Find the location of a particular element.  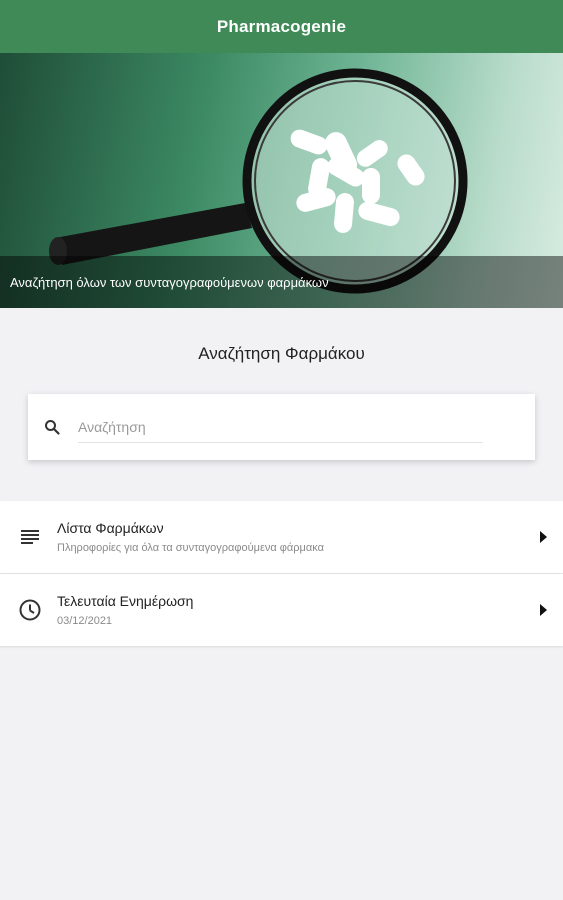

list-item-subtitle: 03/12/2021 is located at coordinates (85, 621).